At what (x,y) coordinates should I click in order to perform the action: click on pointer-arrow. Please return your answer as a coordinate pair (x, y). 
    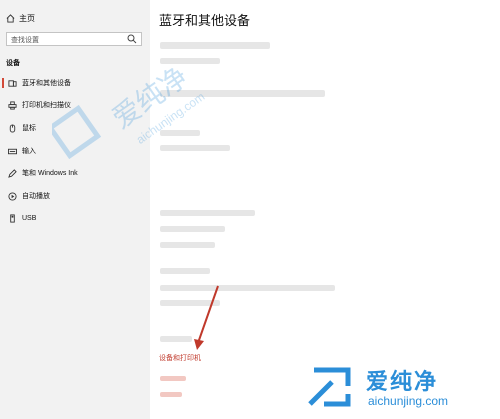
    Looking at the image, I should click on (206, 317).